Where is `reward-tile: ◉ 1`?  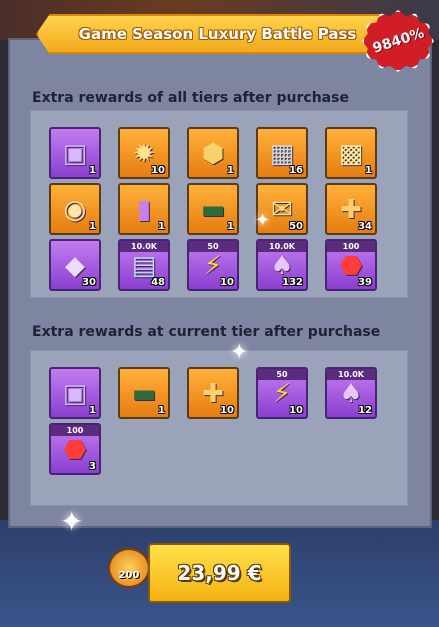
reward-tile: ◉ 1 is located at coordinates (75, 209).